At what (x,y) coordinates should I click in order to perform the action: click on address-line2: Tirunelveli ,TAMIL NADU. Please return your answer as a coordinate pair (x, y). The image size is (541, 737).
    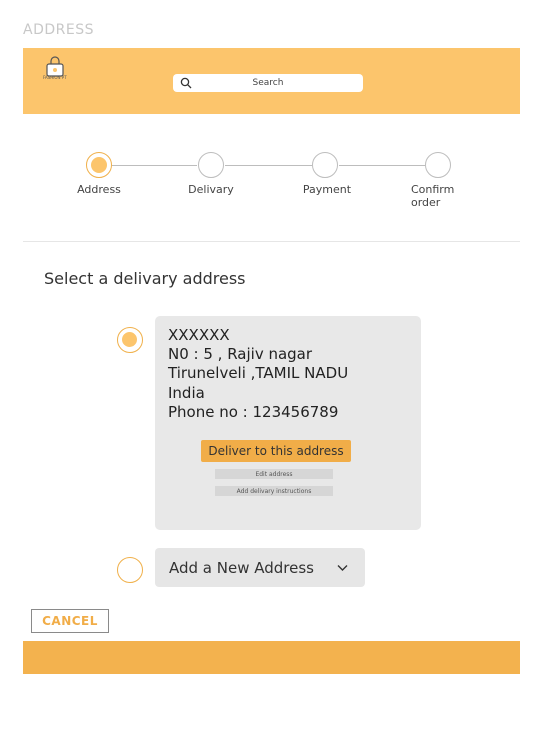
    Looking at the image, I should click on (258, 373).